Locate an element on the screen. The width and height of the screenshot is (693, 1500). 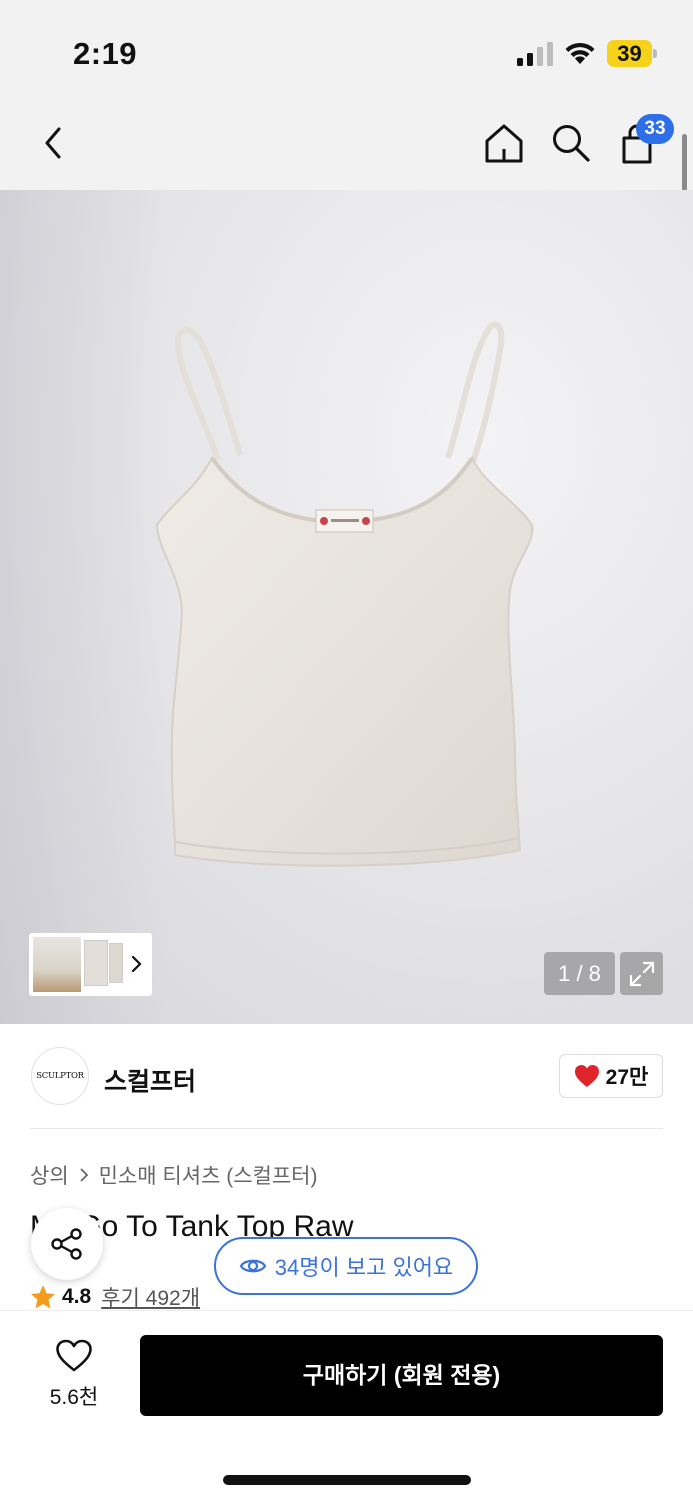
status-time: 2:19 is located at coordinates (105, 53).